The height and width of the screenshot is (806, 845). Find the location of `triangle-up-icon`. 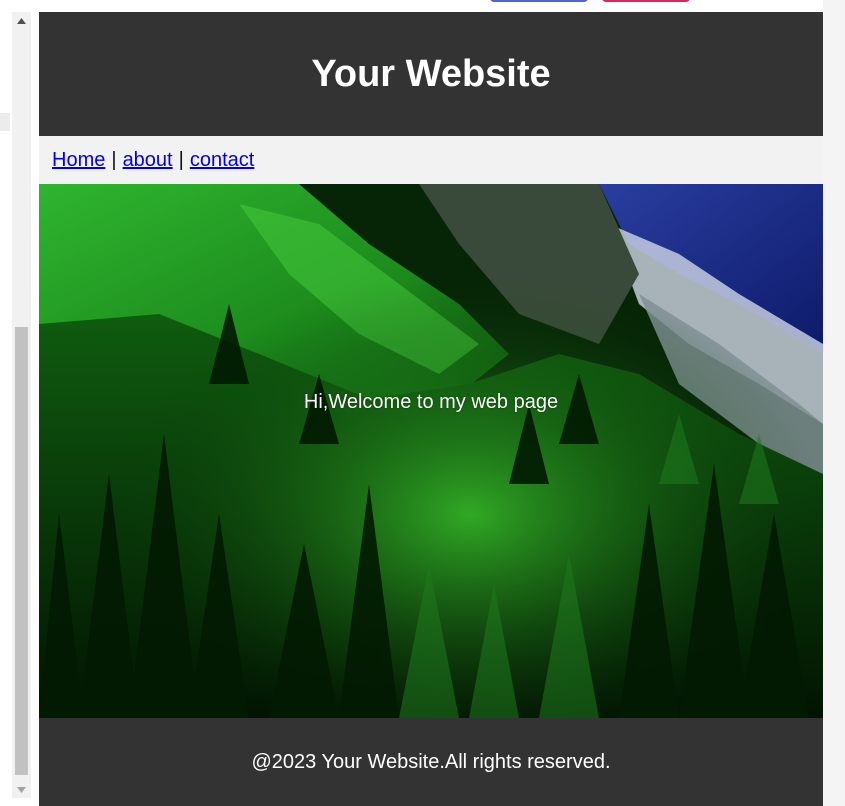

triangle-up-icon is located at coordinates (21, 20).